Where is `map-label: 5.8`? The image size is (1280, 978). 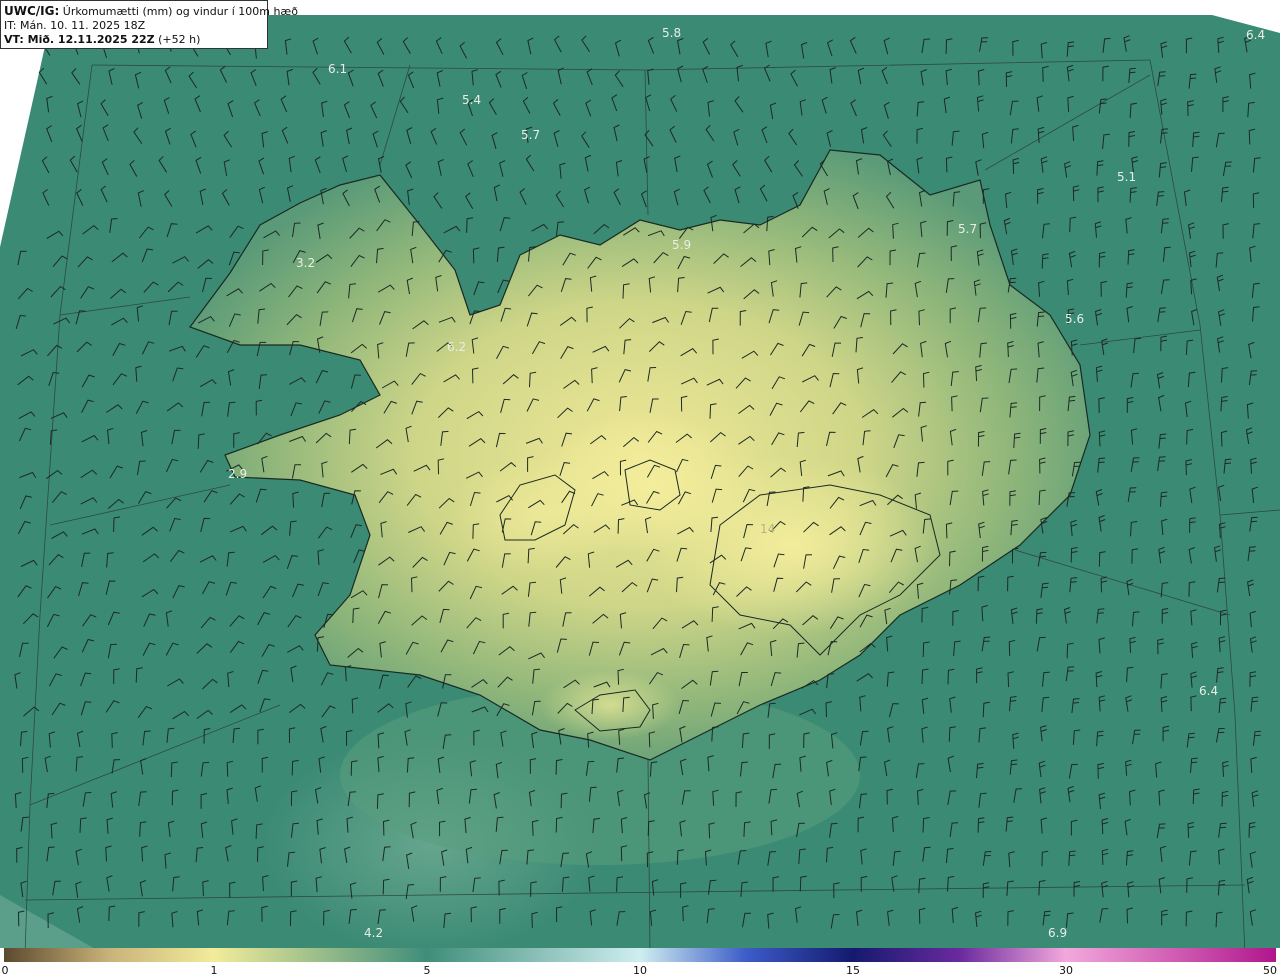 map-label: 5.8 is located at coordinates (671, 33).